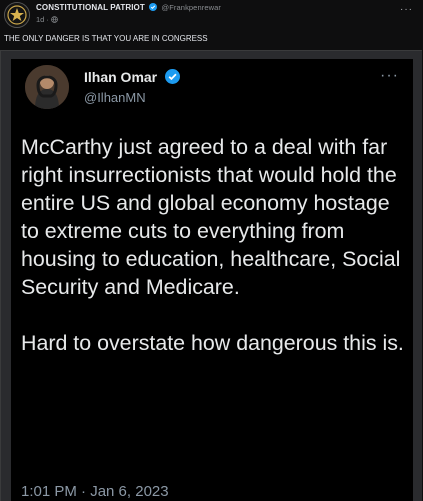 The height and width of the screenshot is (501, 423). I want to click on author-handle: @Frankpenrewar, so click(191, 7).